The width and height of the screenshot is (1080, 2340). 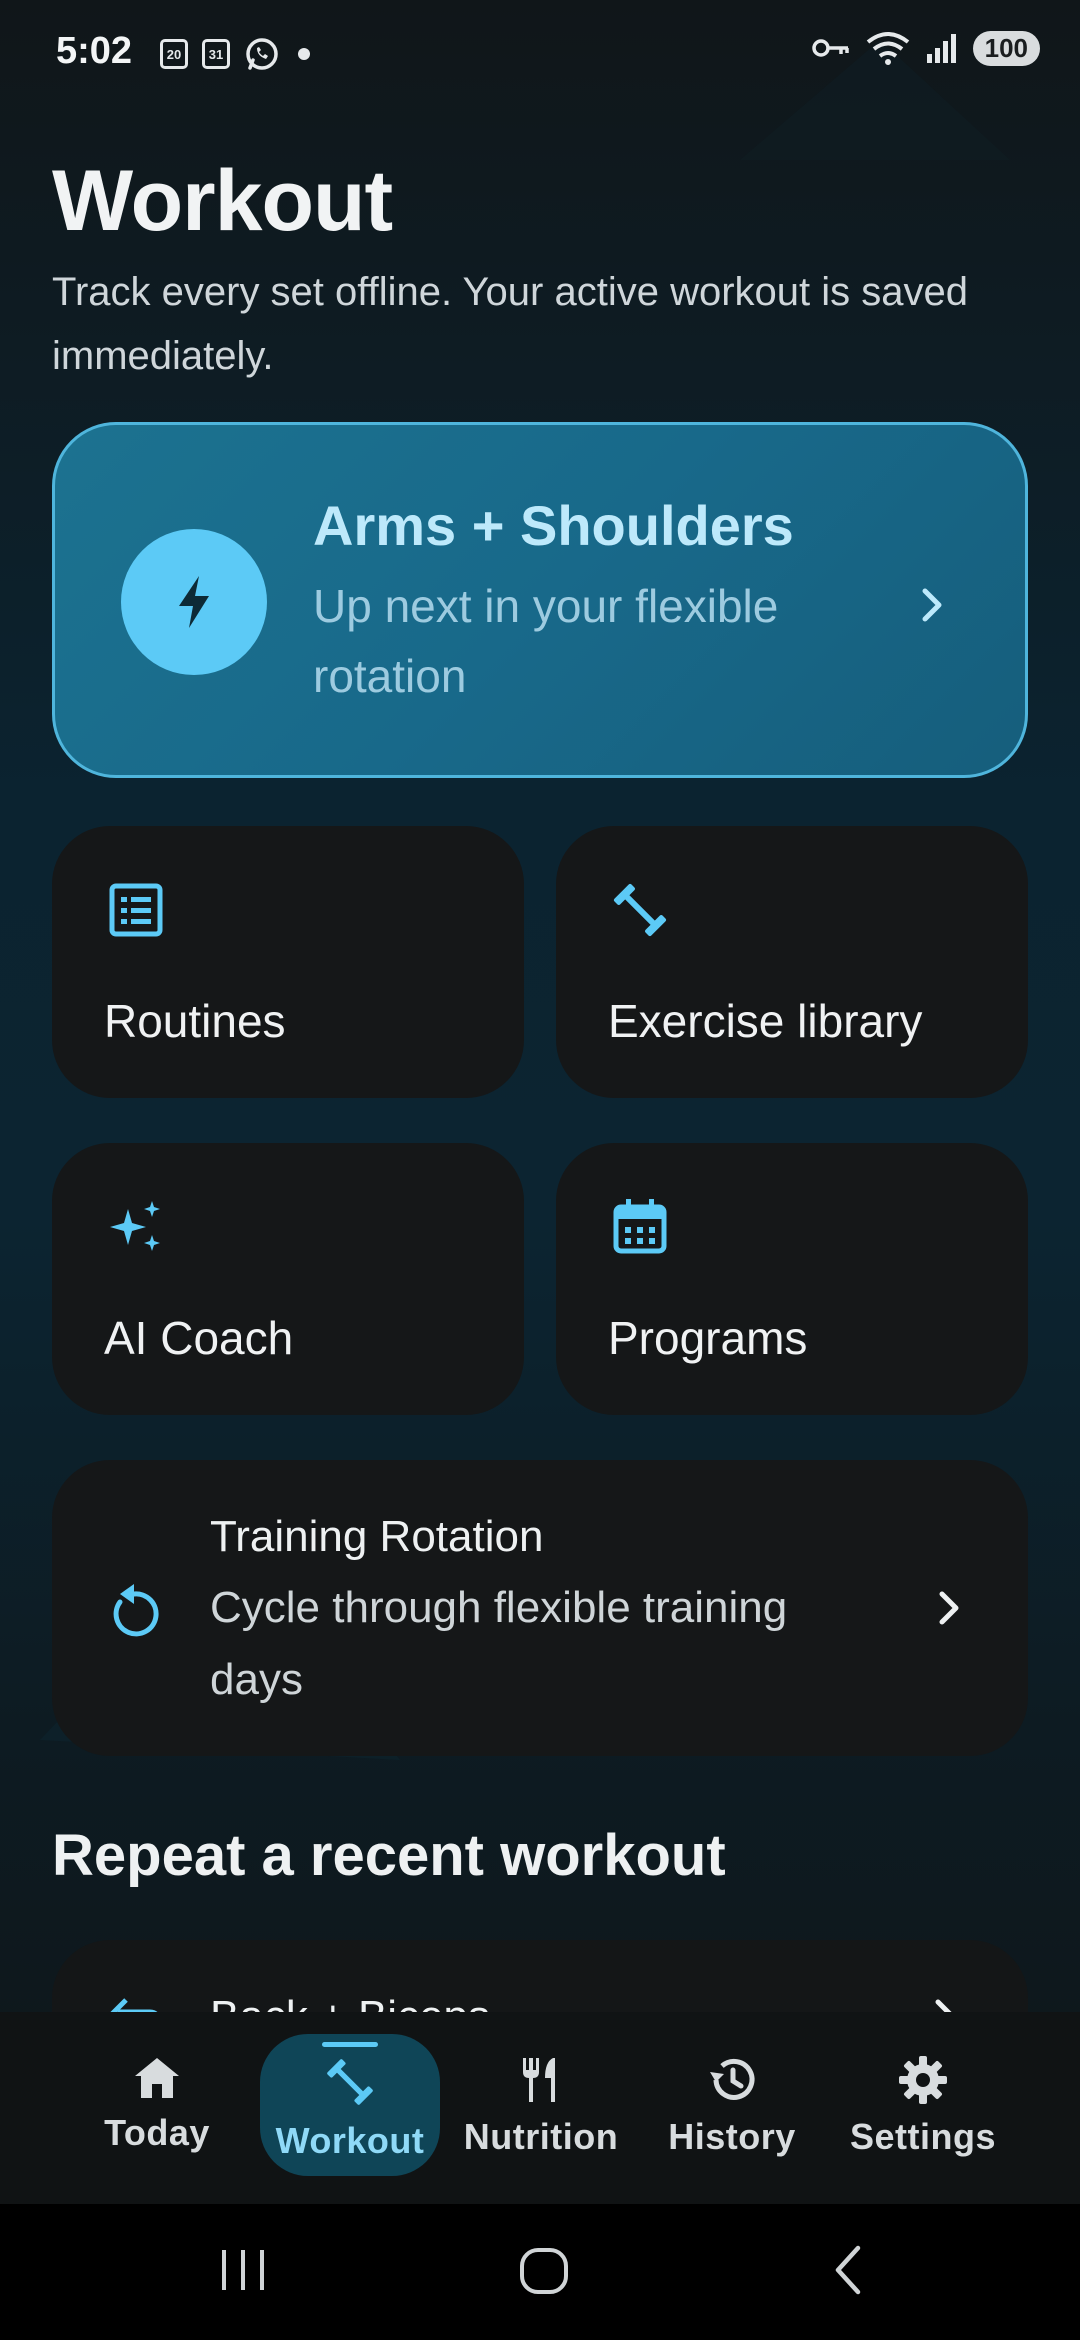 I want to click on ai-coach-tile: AI Coach, so click(x=288, y=1279).